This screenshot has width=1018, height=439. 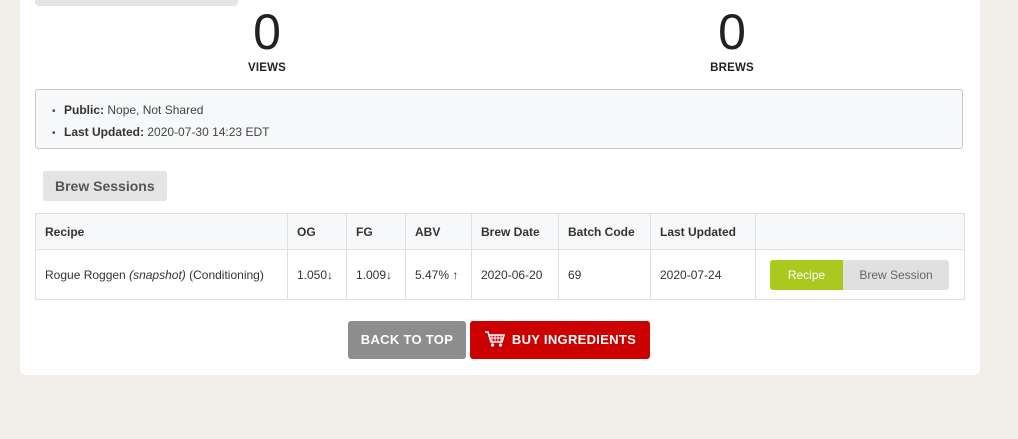 What do you see at coordinates (104, 132) in the screenshot?
I see `last-updated-label: Last Updated:` at bounding box center [104, 132].